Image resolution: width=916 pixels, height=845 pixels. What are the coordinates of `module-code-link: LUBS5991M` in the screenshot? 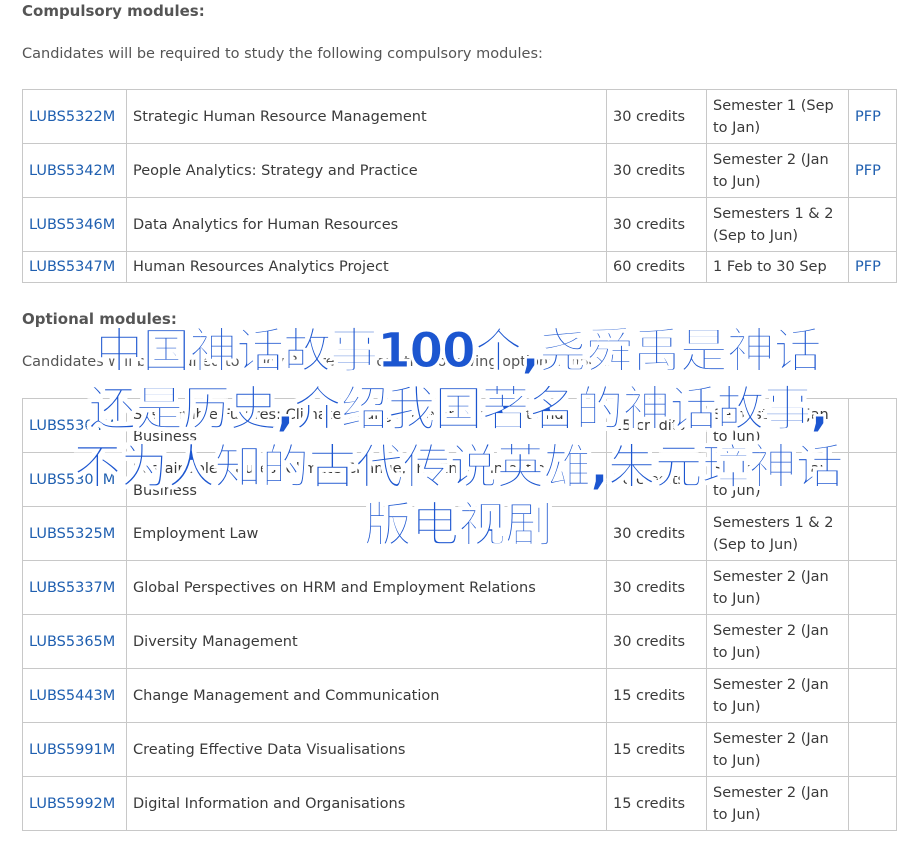 It's located at (72, 750).